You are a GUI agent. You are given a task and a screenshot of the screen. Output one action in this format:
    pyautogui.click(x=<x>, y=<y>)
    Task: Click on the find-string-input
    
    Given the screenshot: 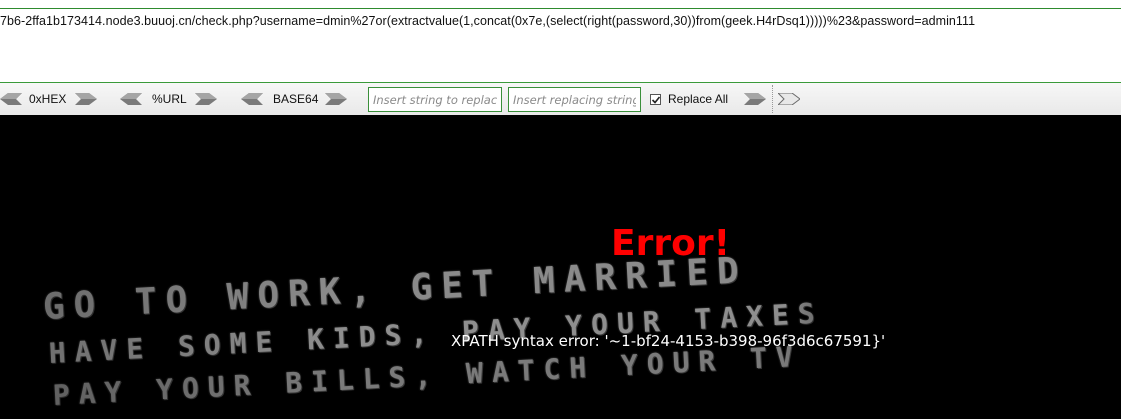 What is the action you would take?
    pyautogui.click(x=435, y=99)
    